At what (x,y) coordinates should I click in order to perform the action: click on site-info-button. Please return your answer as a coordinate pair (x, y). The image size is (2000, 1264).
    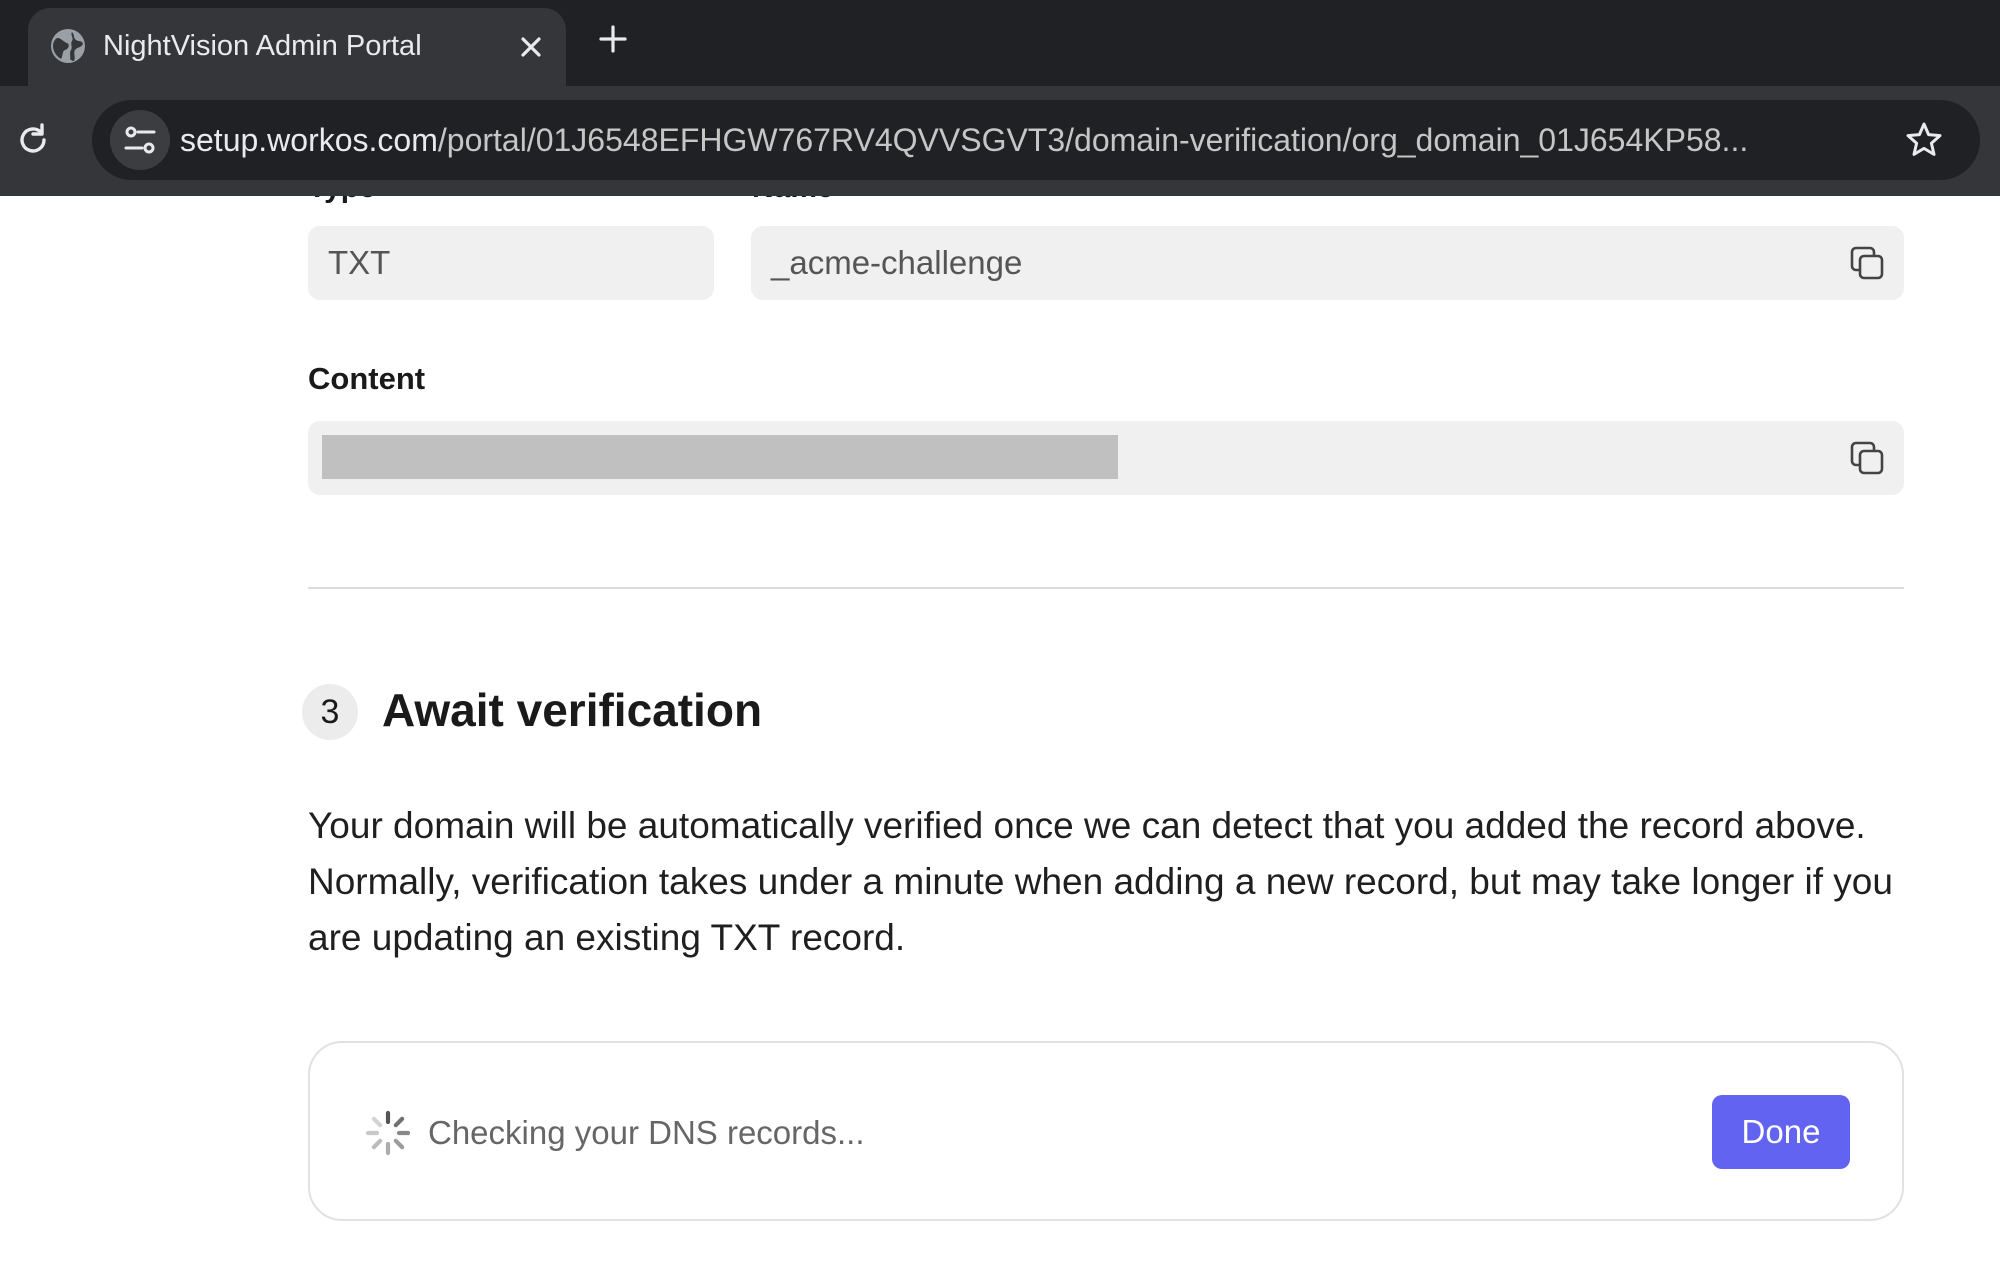
    Looking at the image, I should click on (140, 140).